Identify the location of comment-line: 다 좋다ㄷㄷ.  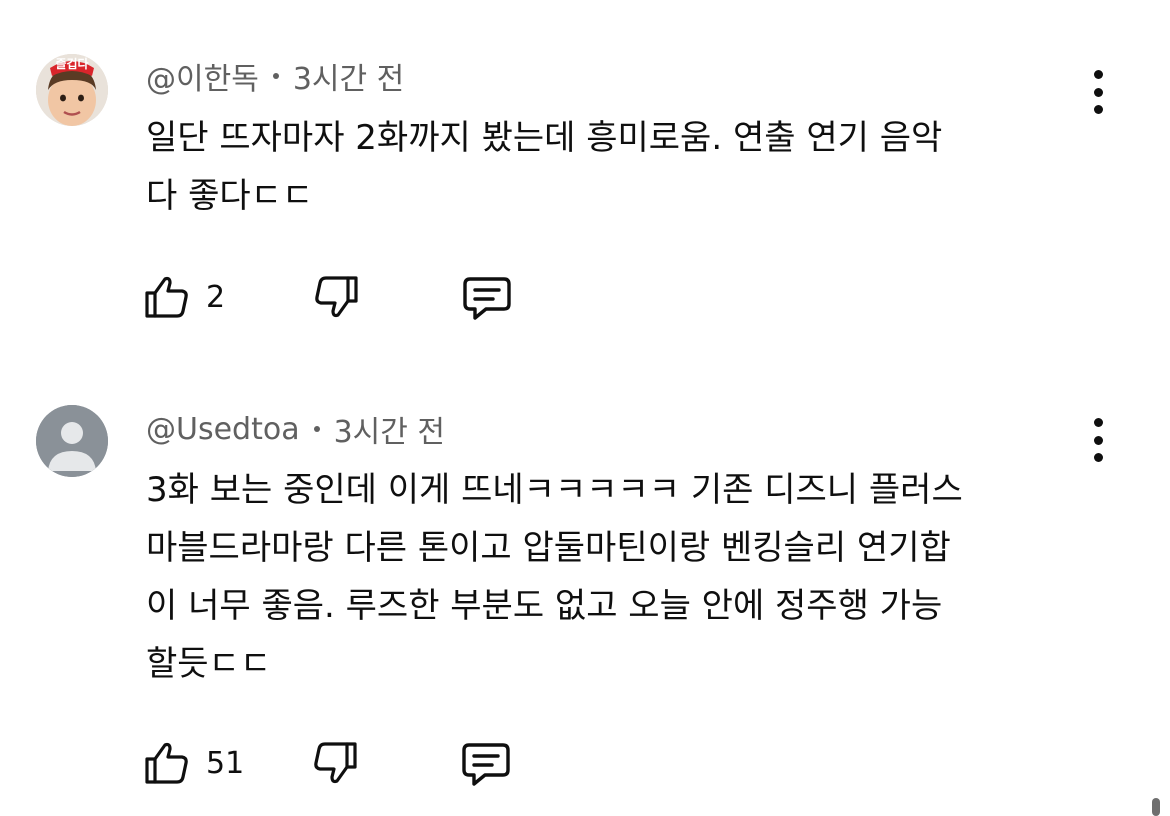
(230, 196).